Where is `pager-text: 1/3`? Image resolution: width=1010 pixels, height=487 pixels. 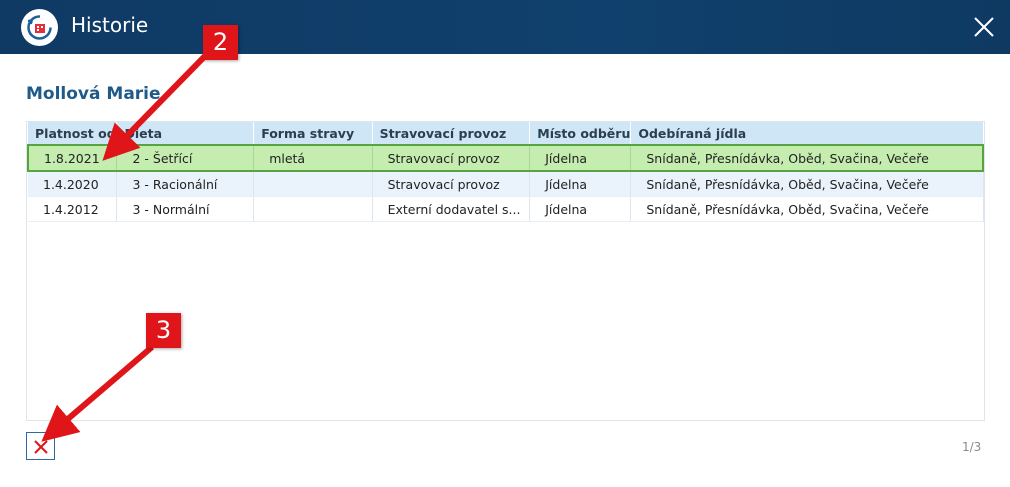 pager-text: 1/3 is located at coordinates (972, 447).